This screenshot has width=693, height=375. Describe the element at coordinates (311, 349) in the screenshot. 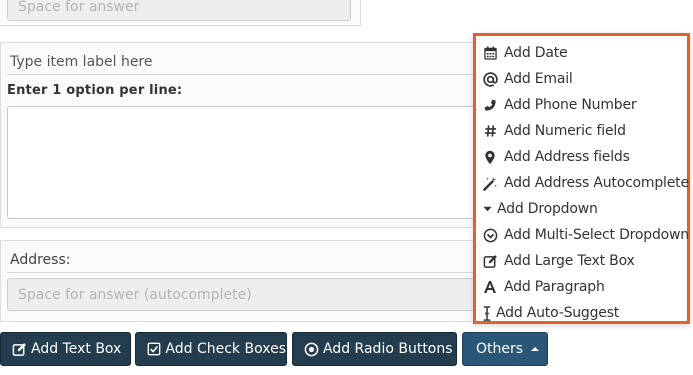

I see `radio-dot-icon` at that location.